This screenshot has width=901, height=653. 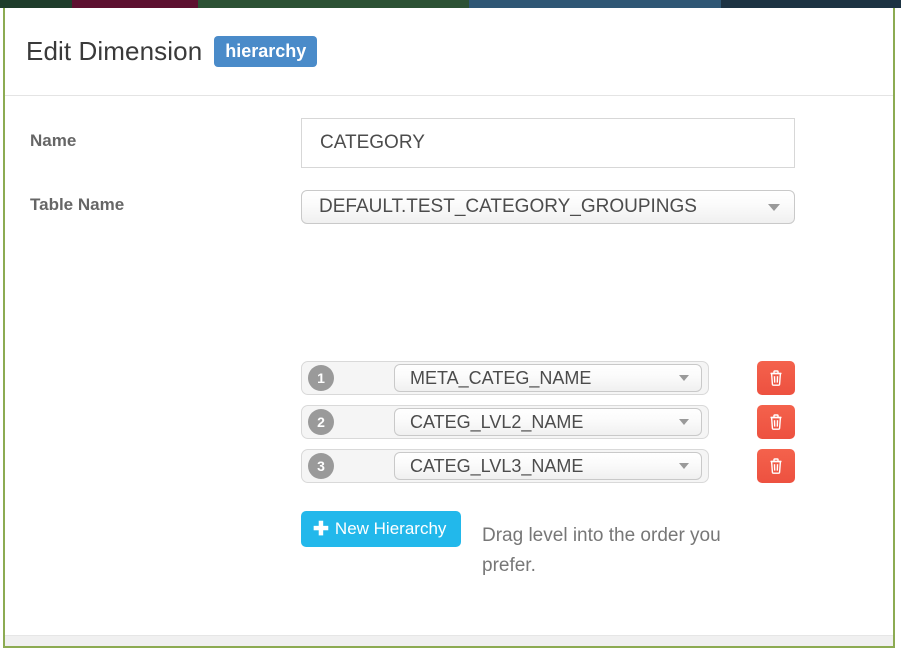 I want to click on strip-segment-green, so click(x=333, y=4).